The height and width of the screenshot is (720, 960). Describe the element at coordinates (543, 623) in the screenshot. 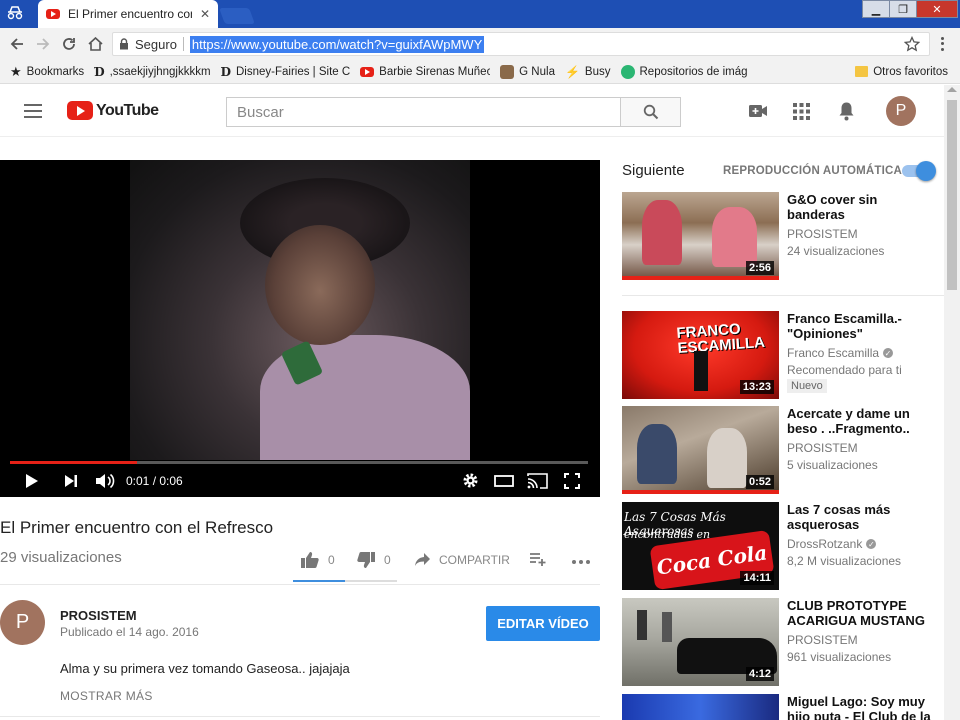

I see `edit-video-button: EDITAR VÍDEO` at that location.